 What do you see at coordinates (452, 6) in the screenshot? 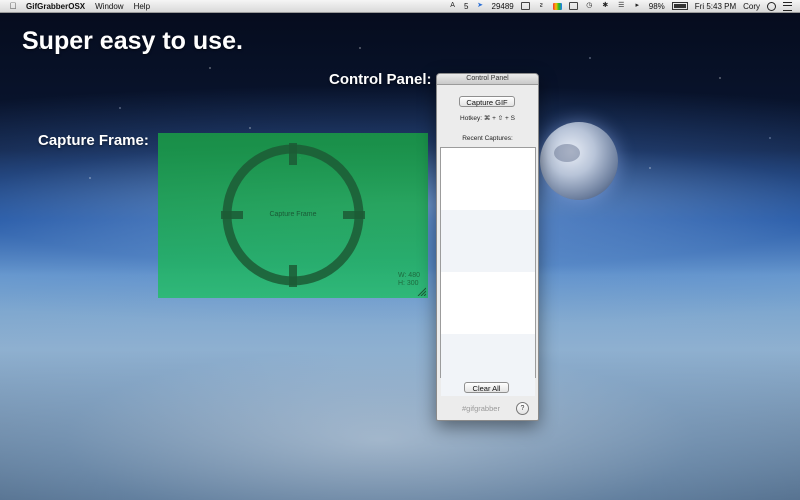
I see `adobe-icon: A` at bounding box center [452, 6].